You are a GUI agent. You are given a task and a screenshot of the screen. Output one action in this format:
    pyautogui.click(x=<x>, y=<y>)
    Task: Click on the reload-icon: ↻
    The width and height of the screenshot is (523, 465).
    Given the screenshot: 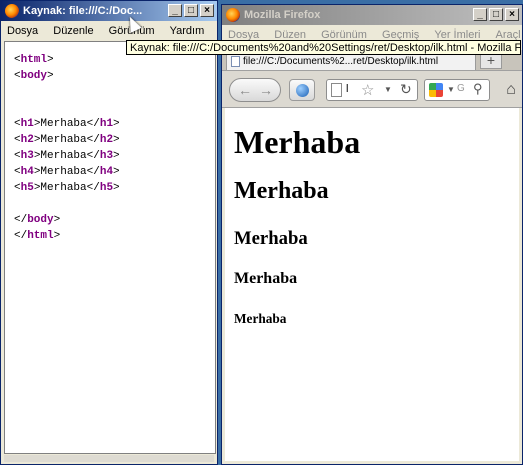 What is the action you would take?
    pyautogui.click(x=406, y=89)
    